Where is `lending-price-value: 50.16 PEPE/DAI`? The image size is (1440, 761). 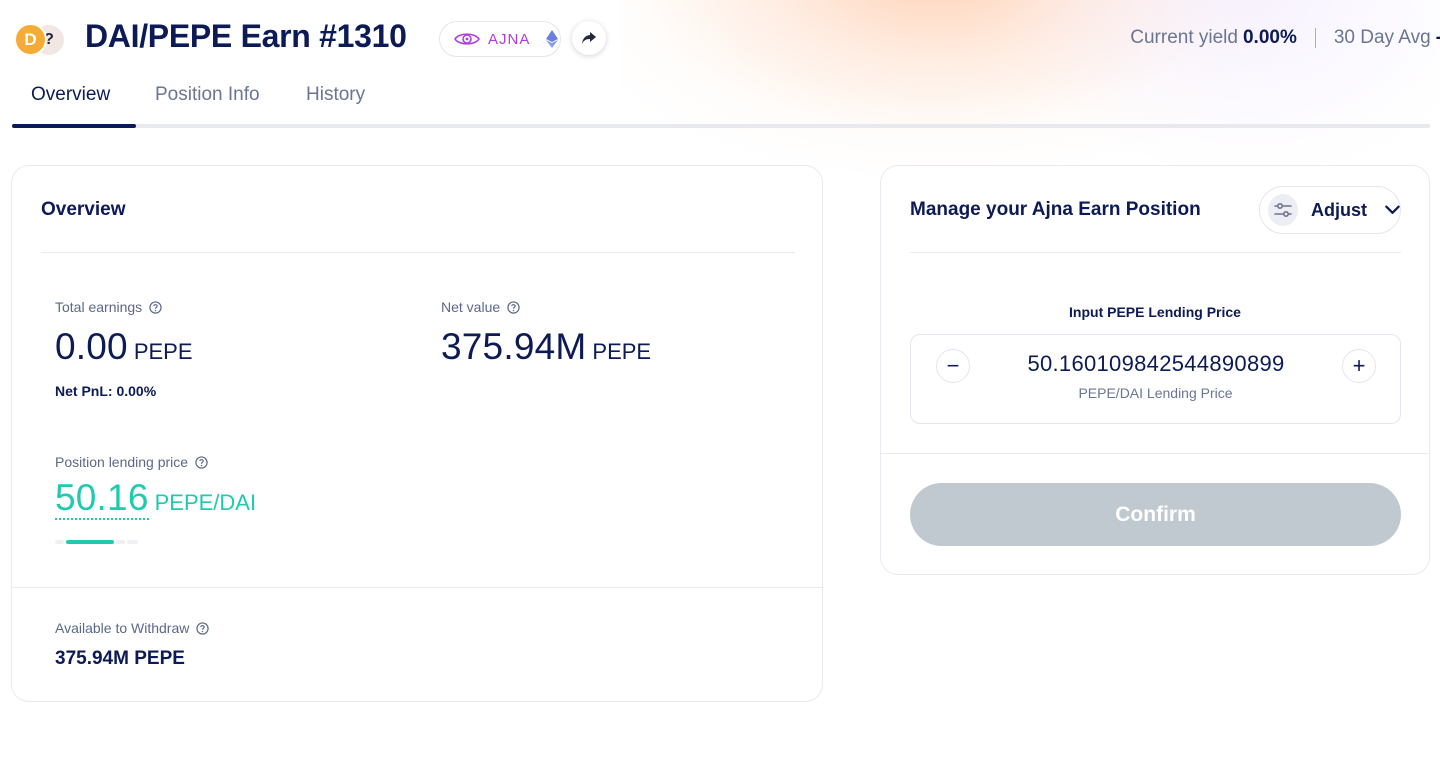
lending-price-value: 50.16 PEPE/DAI is located at coordinates (155, 499).